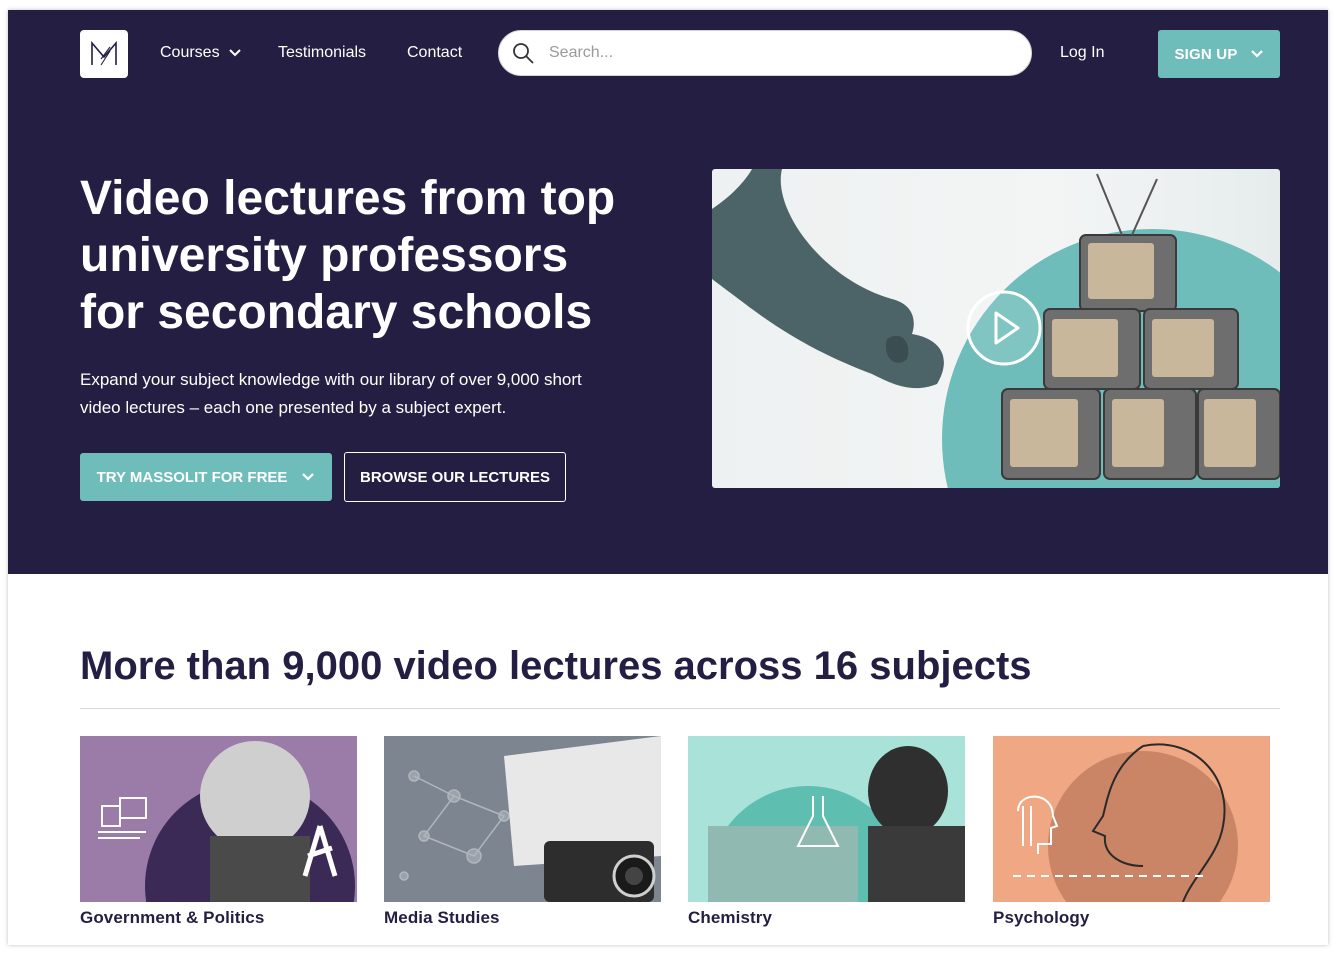 The width and height of the screenshot is (1336, 953). I want to click on camera-icon, so click(634, 876).